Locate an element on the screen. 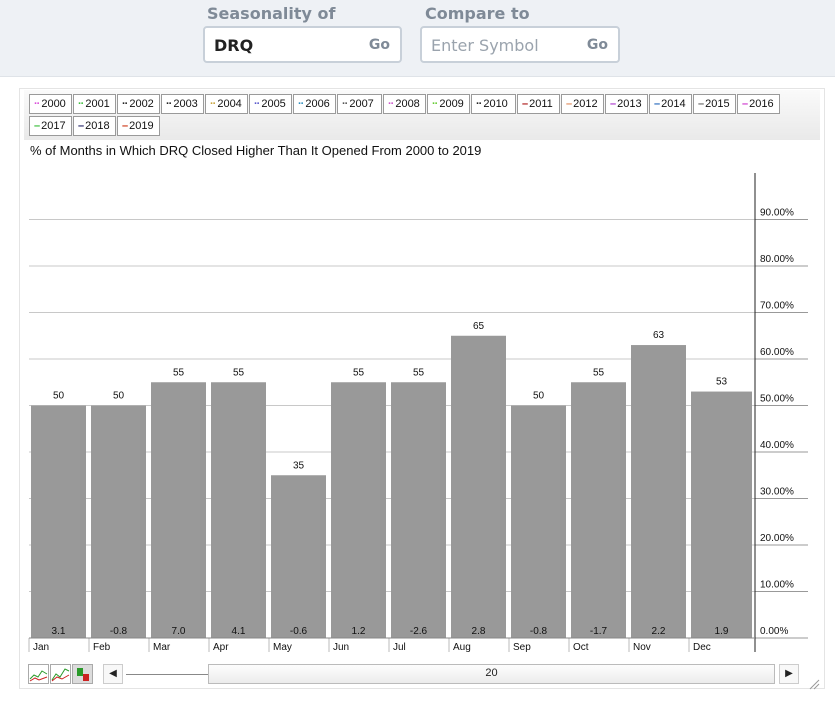  y-tick-label: 90.00% is located at coordinates (777, 213).